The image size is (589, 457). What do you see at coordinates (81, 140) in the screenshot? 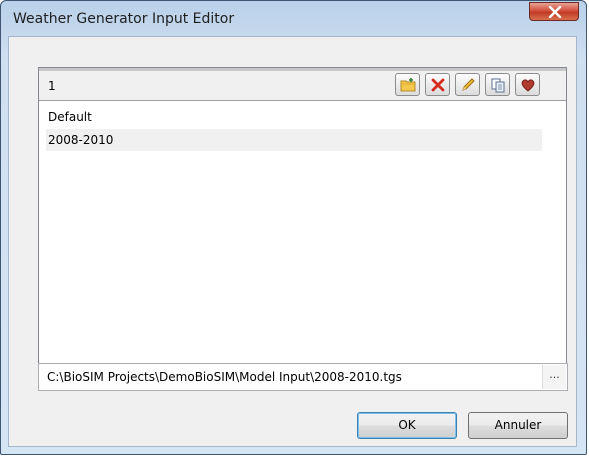
I see `list-item-label: 2008-2010` at bounding box center [81, 140].